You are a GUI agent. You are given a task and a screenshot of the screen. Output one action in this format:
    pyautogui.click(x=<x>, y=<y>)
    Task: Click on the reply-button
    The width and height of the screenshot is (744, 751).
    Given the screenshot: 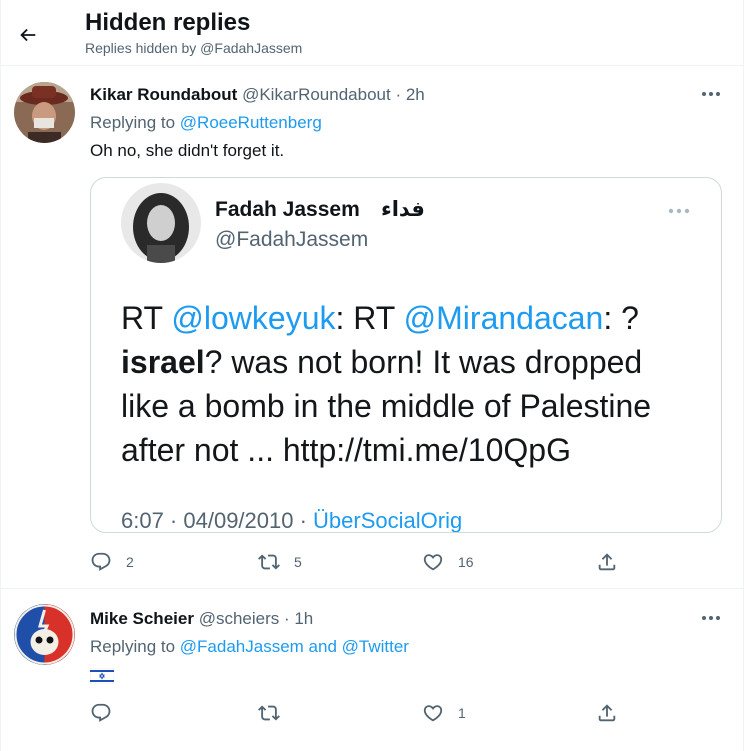 What is the action you would take?
    pyautogui.click(x=108, y=713)
    